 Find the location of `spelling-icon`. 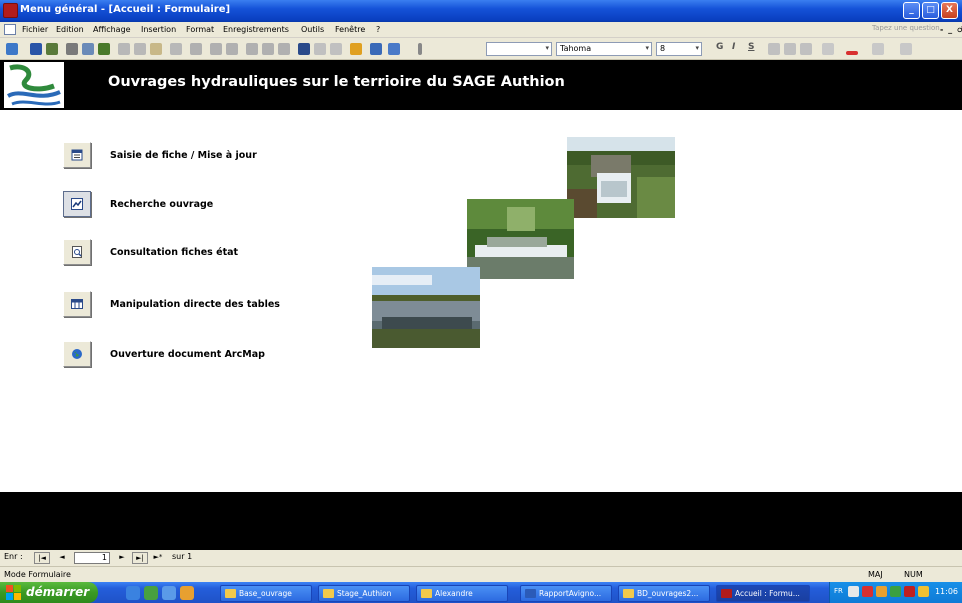

spelling-icon is located at coordinates (104, 49).